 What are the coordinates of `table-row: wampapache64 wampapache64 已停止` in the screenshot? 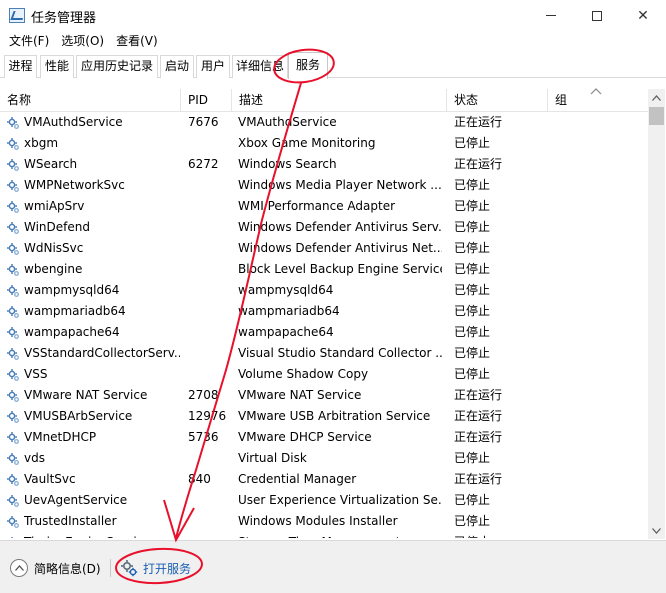 It's located at (324, 332).